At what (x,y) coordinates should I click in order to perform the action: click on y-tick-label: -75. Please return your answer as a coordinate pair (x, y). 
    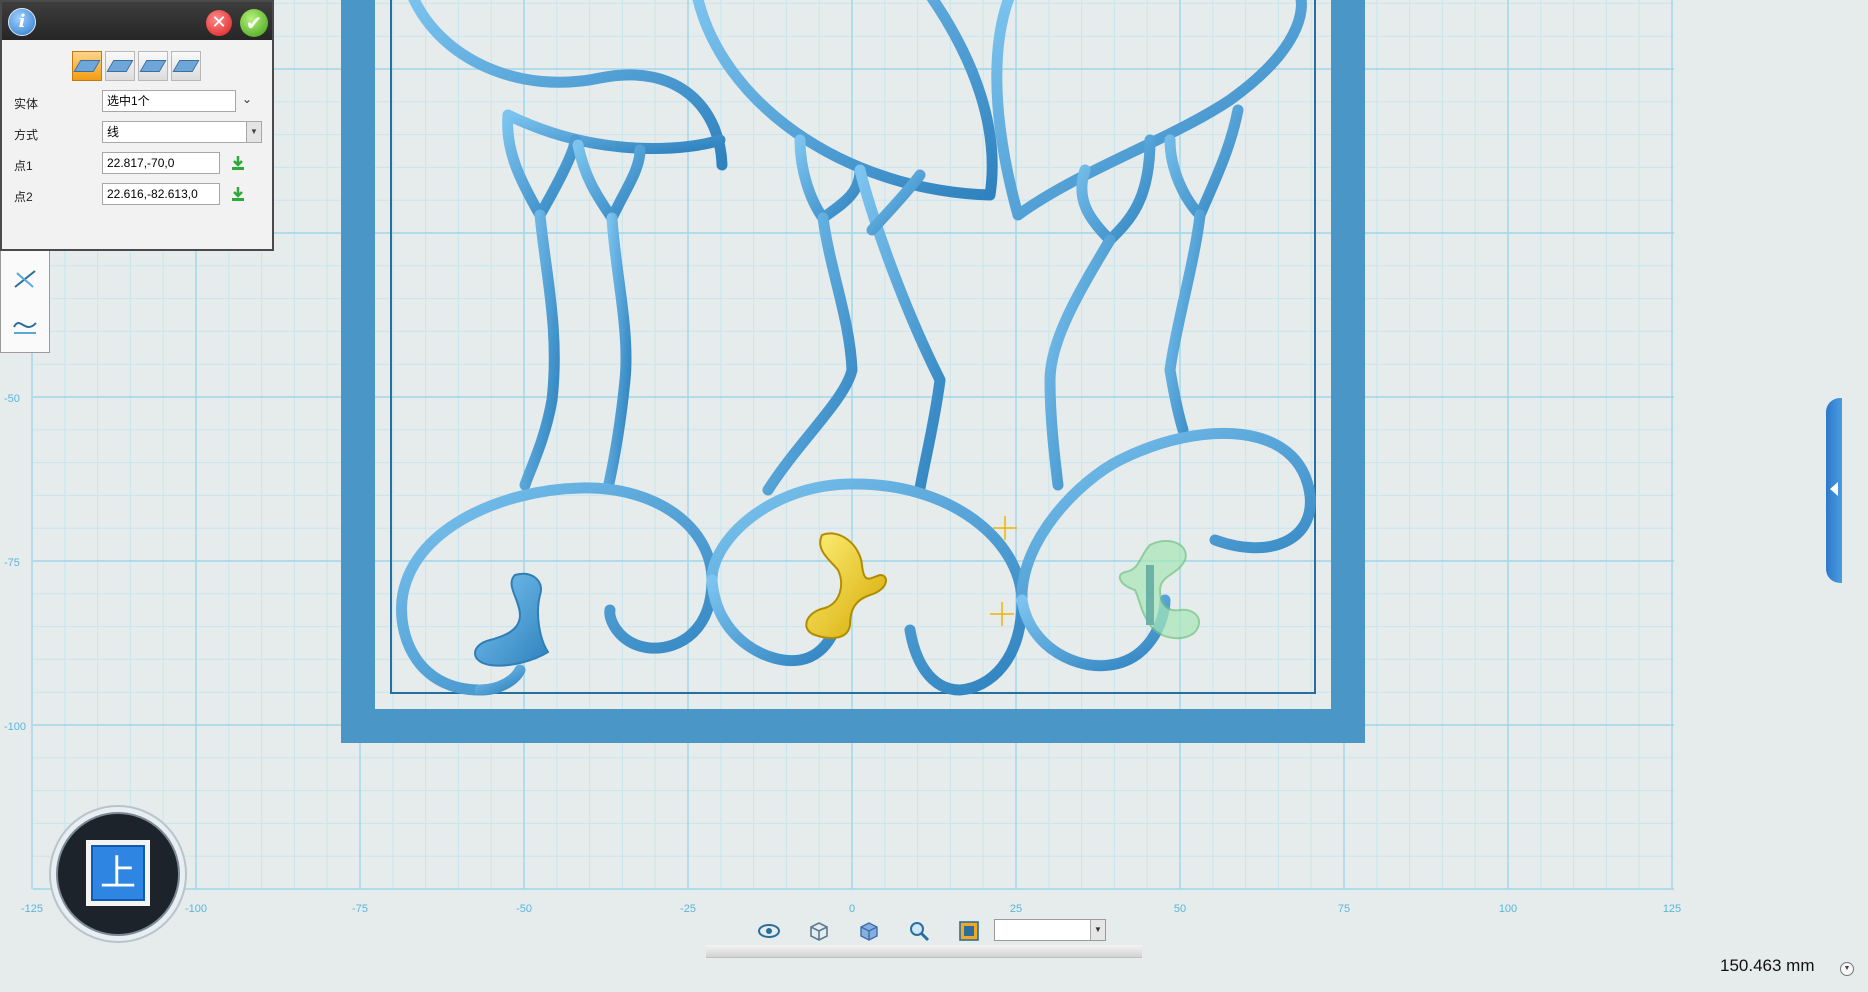
    Looking at the image, I should click on (12, 563).